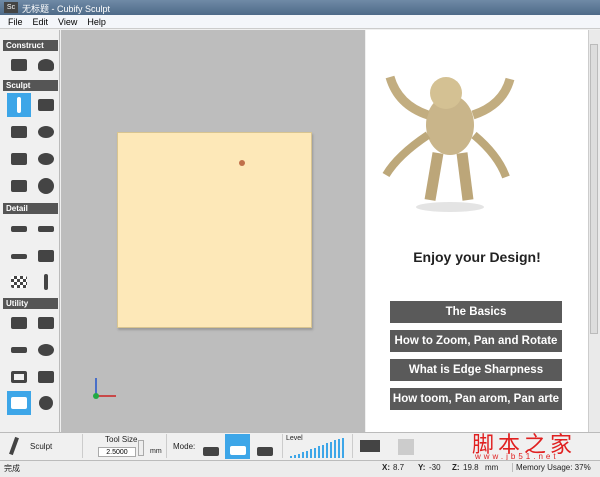 This screenshot has height=477, width=600. What do you see at coordinates (19, 105) in the screenshot?
I see `sculpt-brush-icon` at bounding box center [19, 105].